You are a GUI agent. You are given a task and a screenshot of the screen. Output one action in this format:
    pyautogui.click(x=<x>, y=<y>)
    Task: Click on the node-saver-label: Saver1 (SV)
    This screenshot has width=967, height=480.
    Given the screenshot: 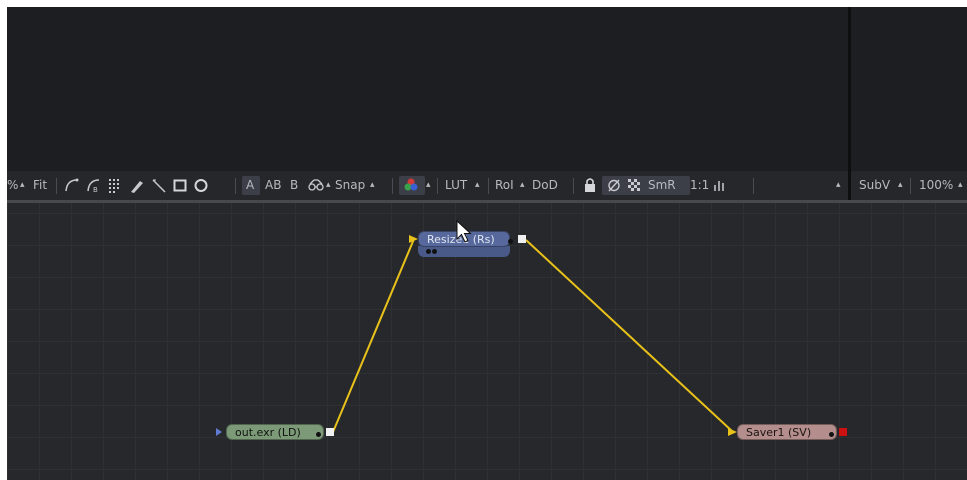 What is the action you would take?
    pyautogui.click(x=779, y=432)
    